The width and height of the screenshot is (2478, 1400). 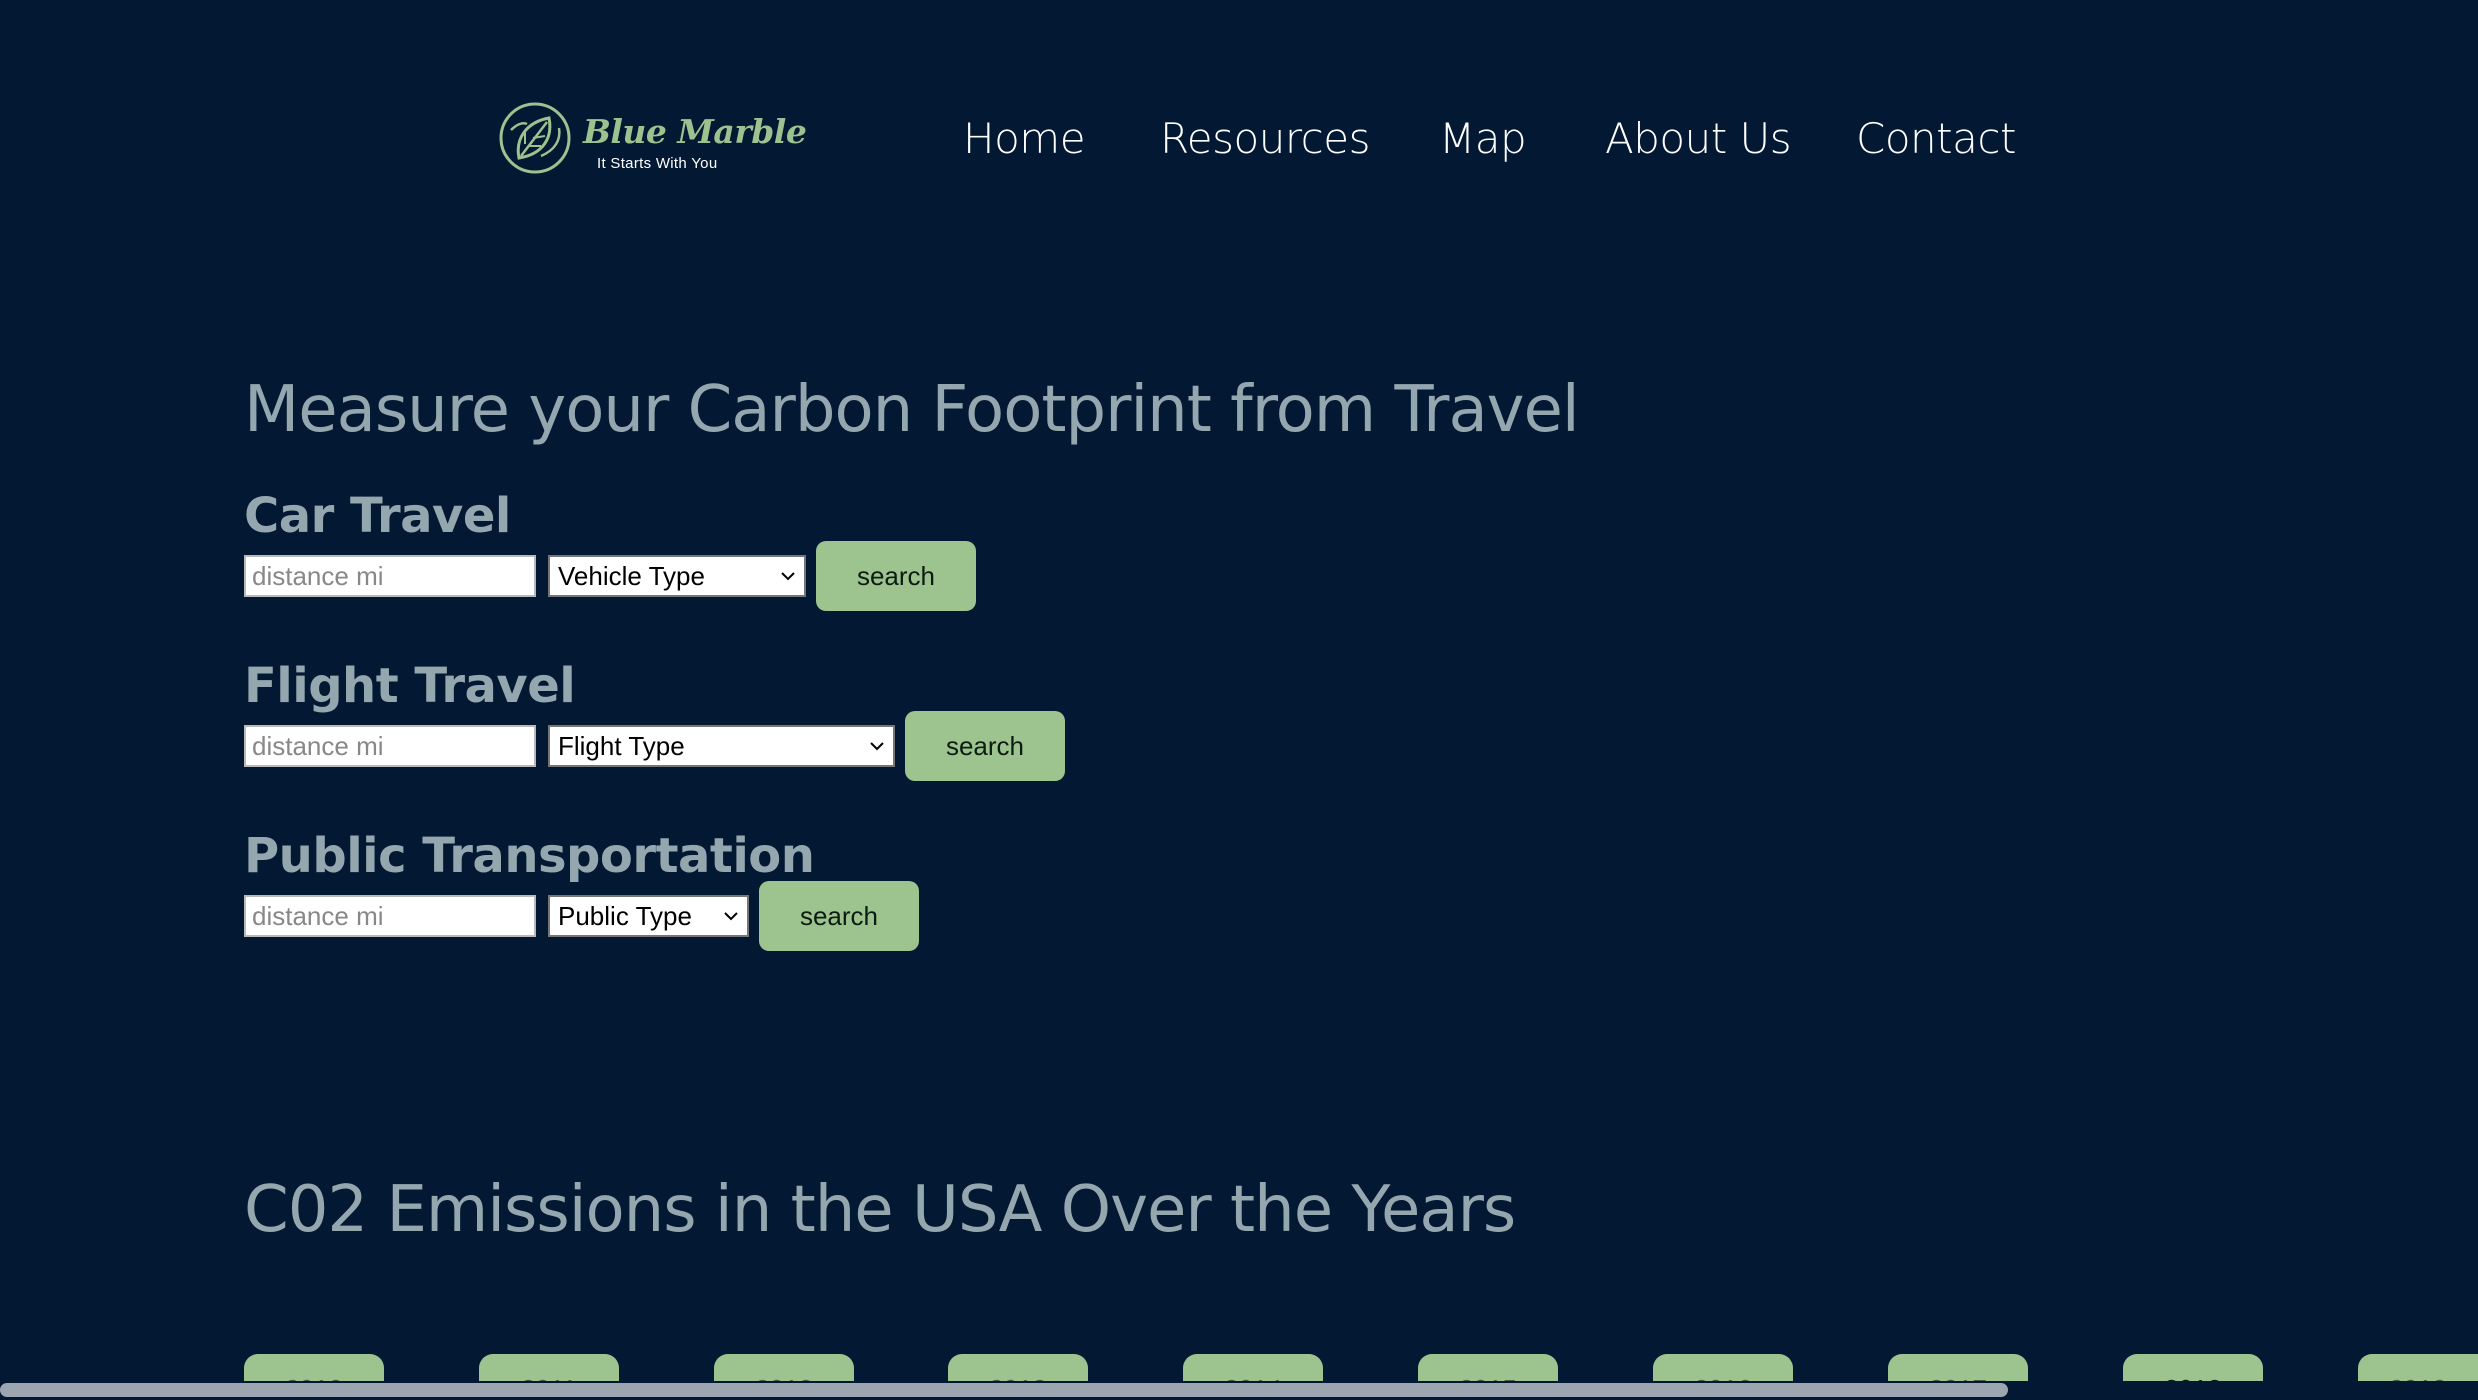 I want to click on vehicle-type-select: Vehicle Type, so click(x=677, y=576).